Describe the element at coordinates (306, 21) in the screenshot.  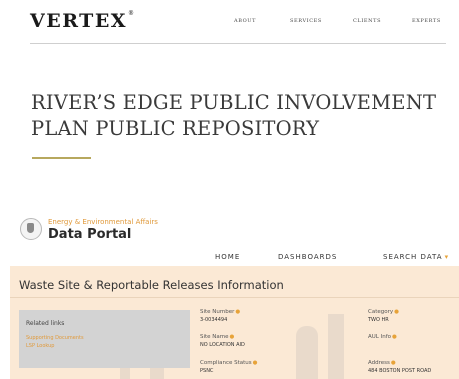
I see `nav-services: SERVICES` at that location.